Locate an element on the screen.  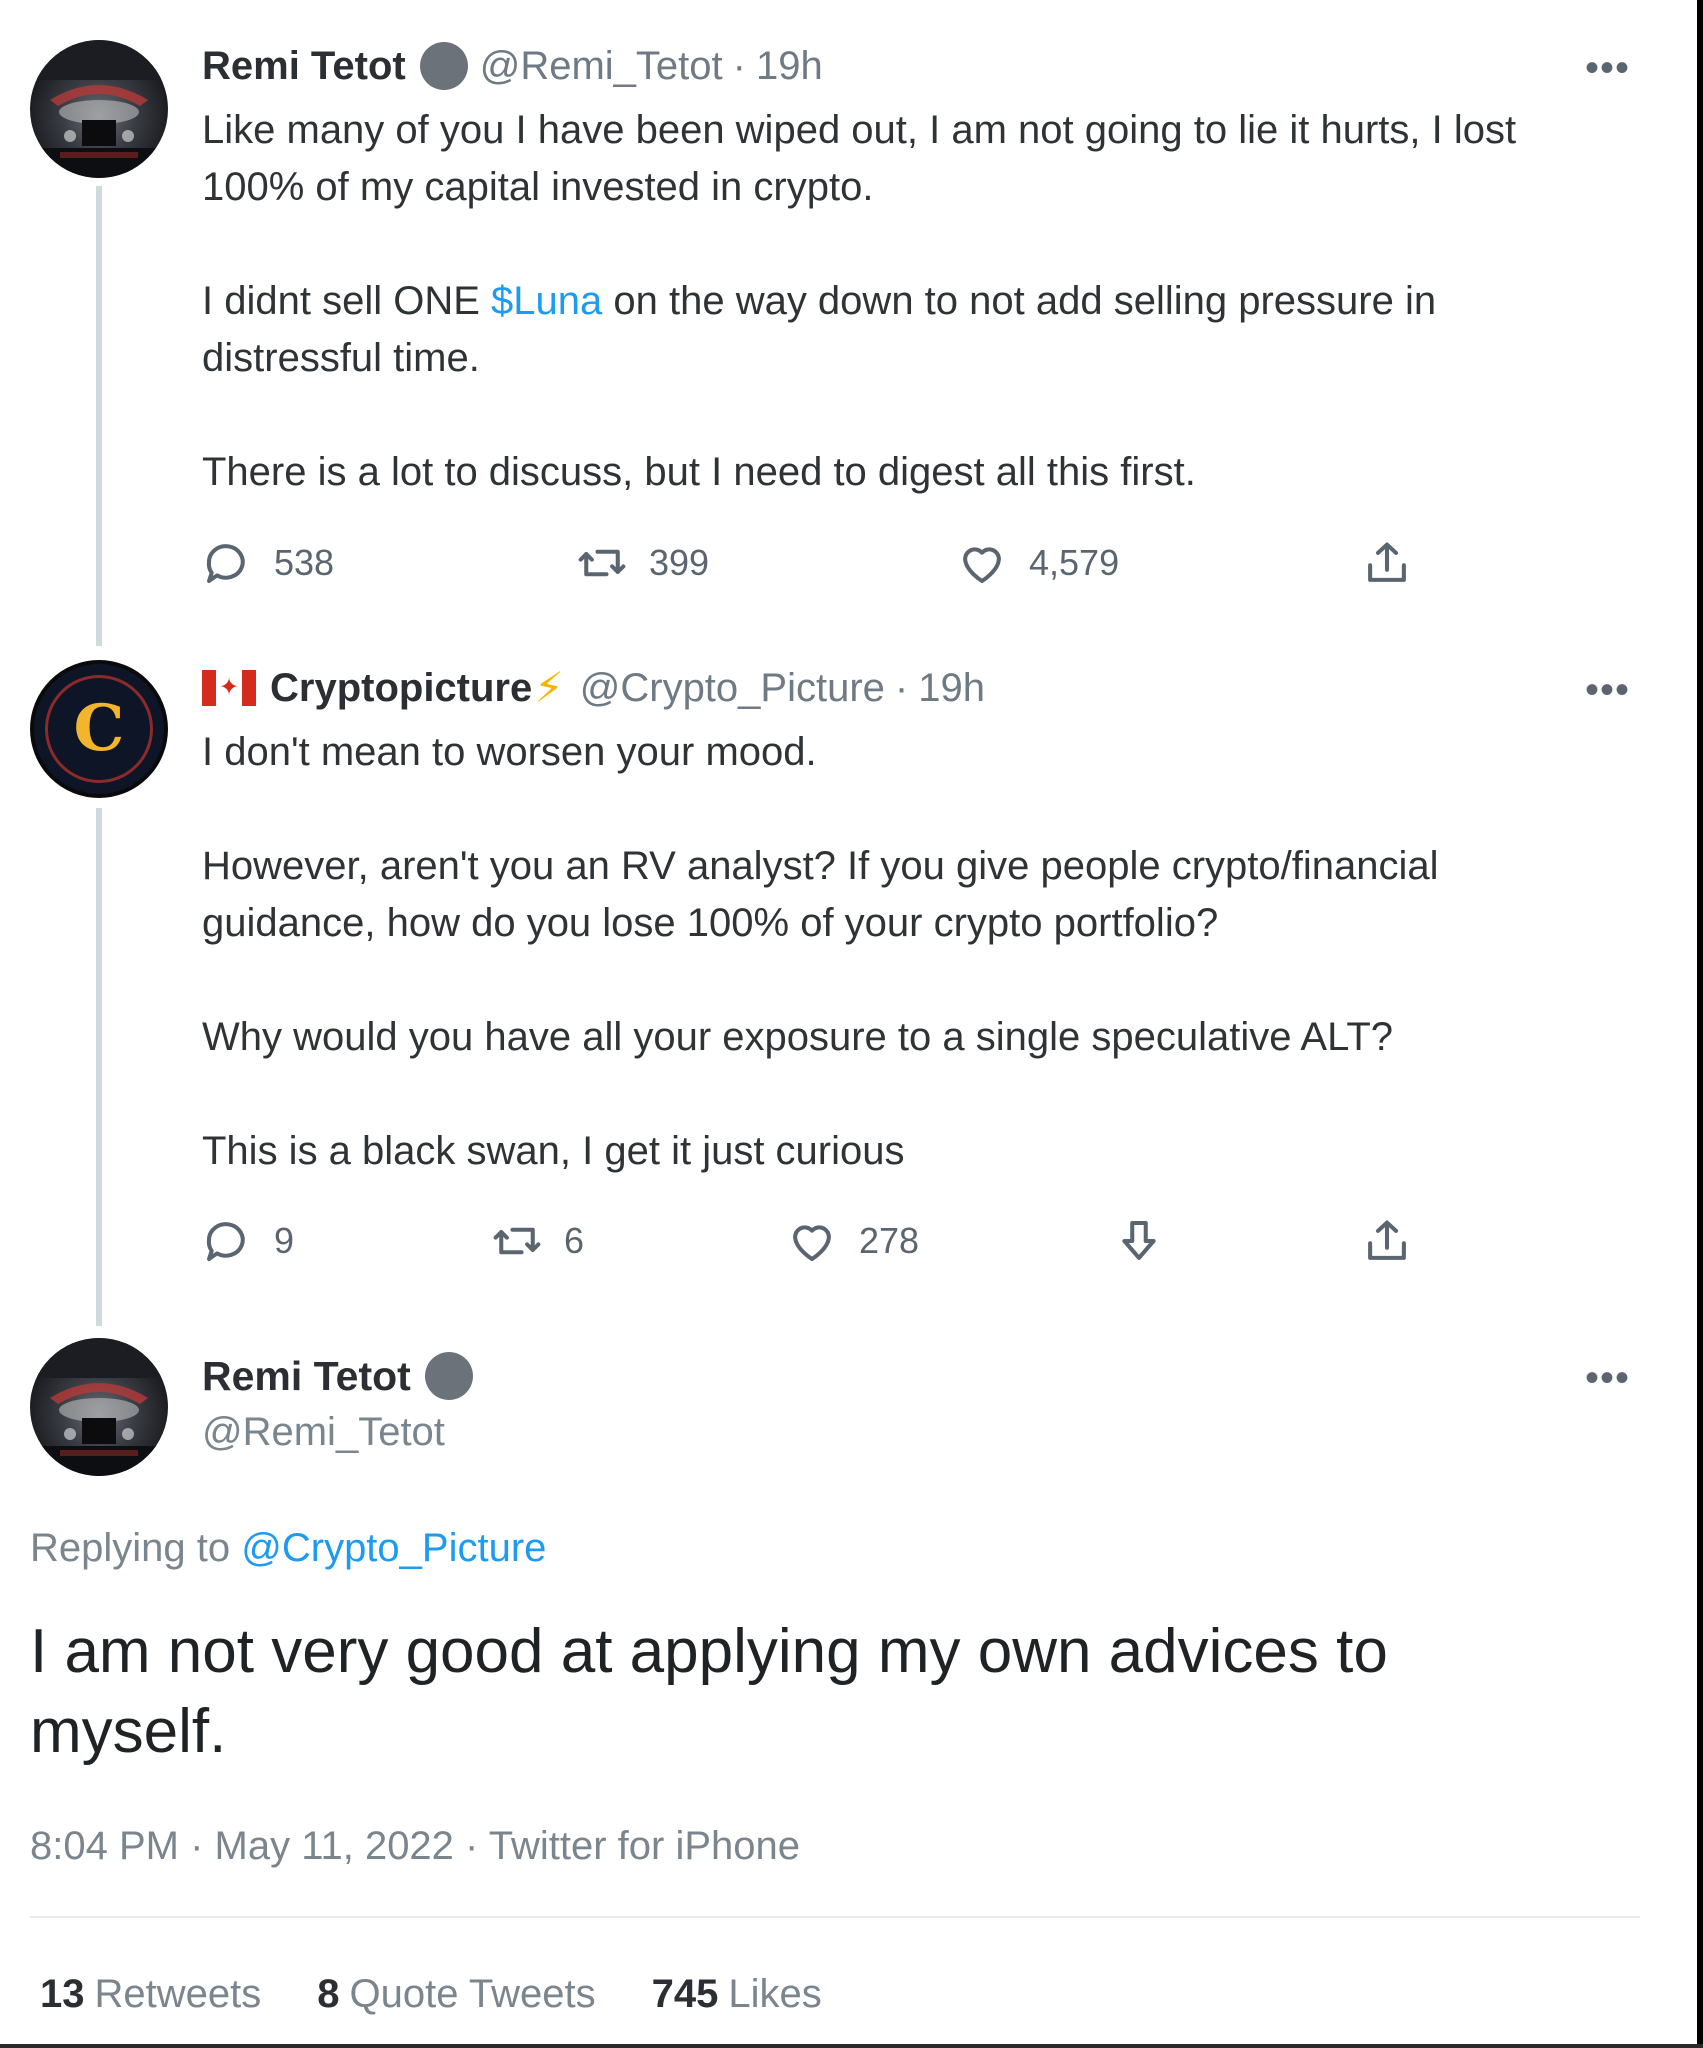
canada-flag-icon: ✦ is located at coordinates (229, 688).